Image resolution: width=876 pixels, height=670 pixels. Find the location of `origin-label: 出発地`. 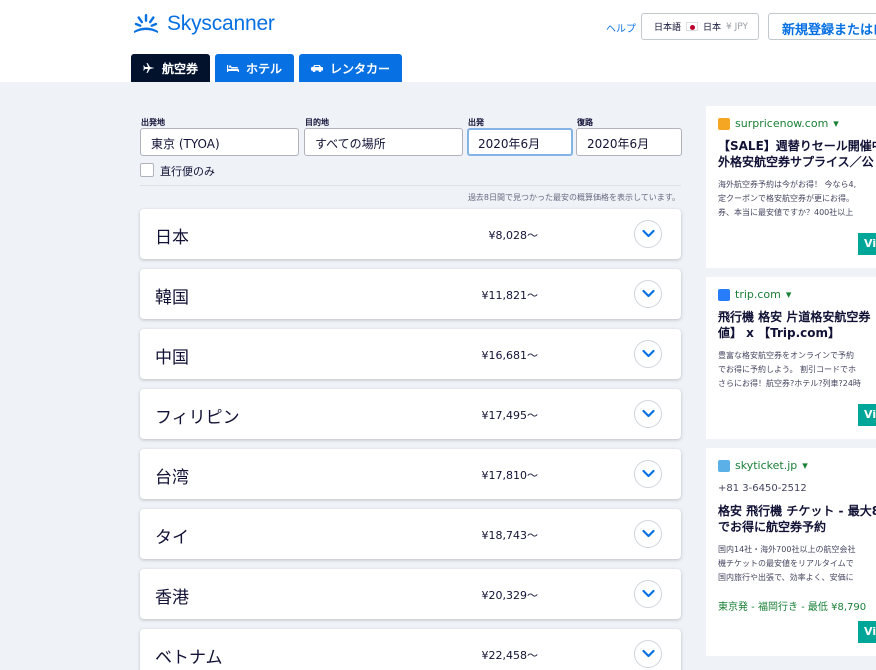

origin-label: 出発地 is located at coordinates (153, 122).